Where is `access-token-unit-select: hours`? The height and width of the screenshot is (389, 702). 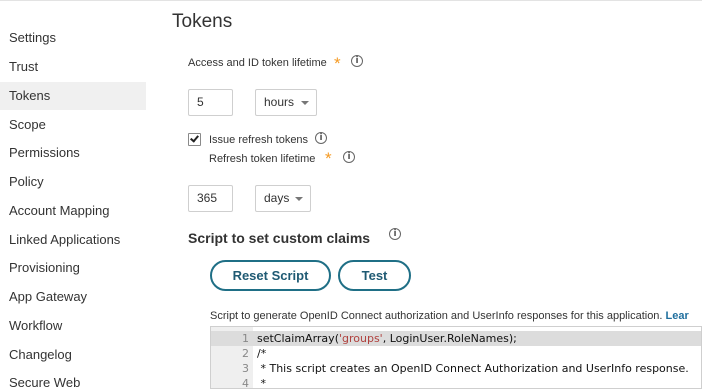
access-token-unit-select: hours is located at coordinates (286, 102).